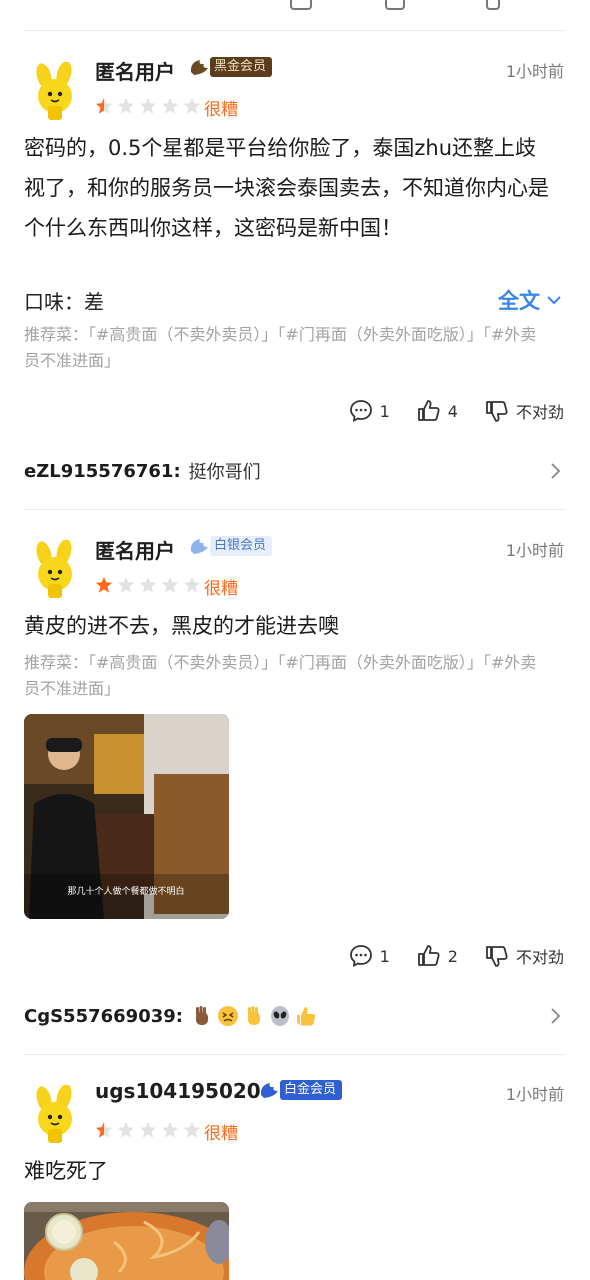 Image resolution: width=590 pixels, height=1280 pixels. I want to click on review-photo, so click(126, 1241).